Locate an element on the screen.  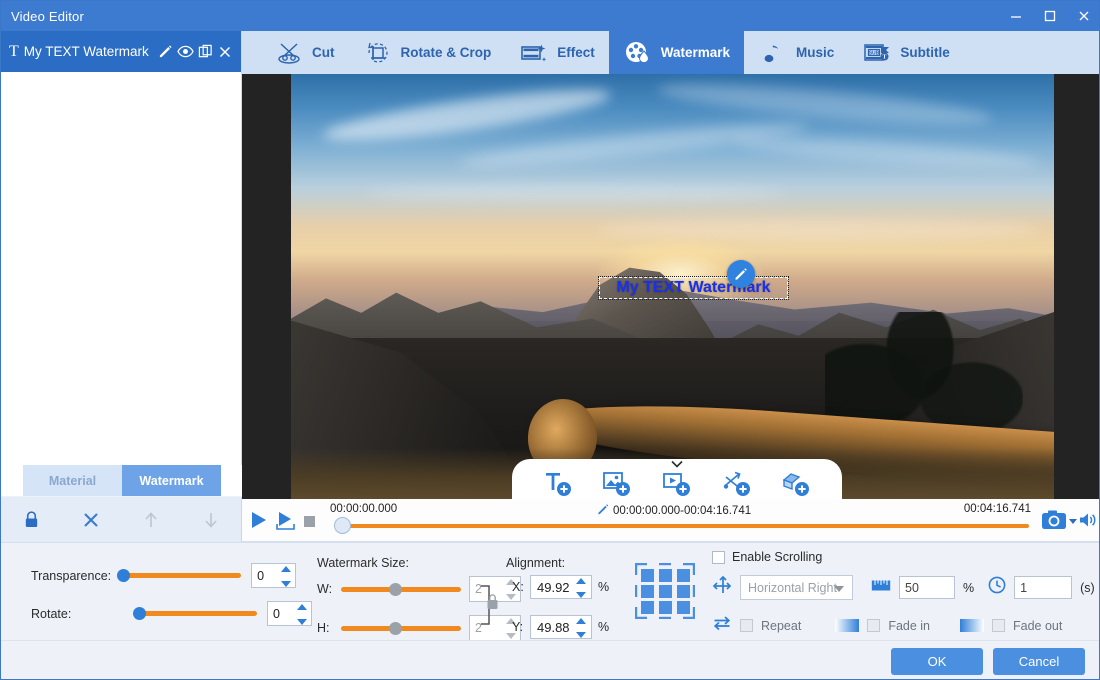
align-cell-top-right is located at coordinates (683, 575).